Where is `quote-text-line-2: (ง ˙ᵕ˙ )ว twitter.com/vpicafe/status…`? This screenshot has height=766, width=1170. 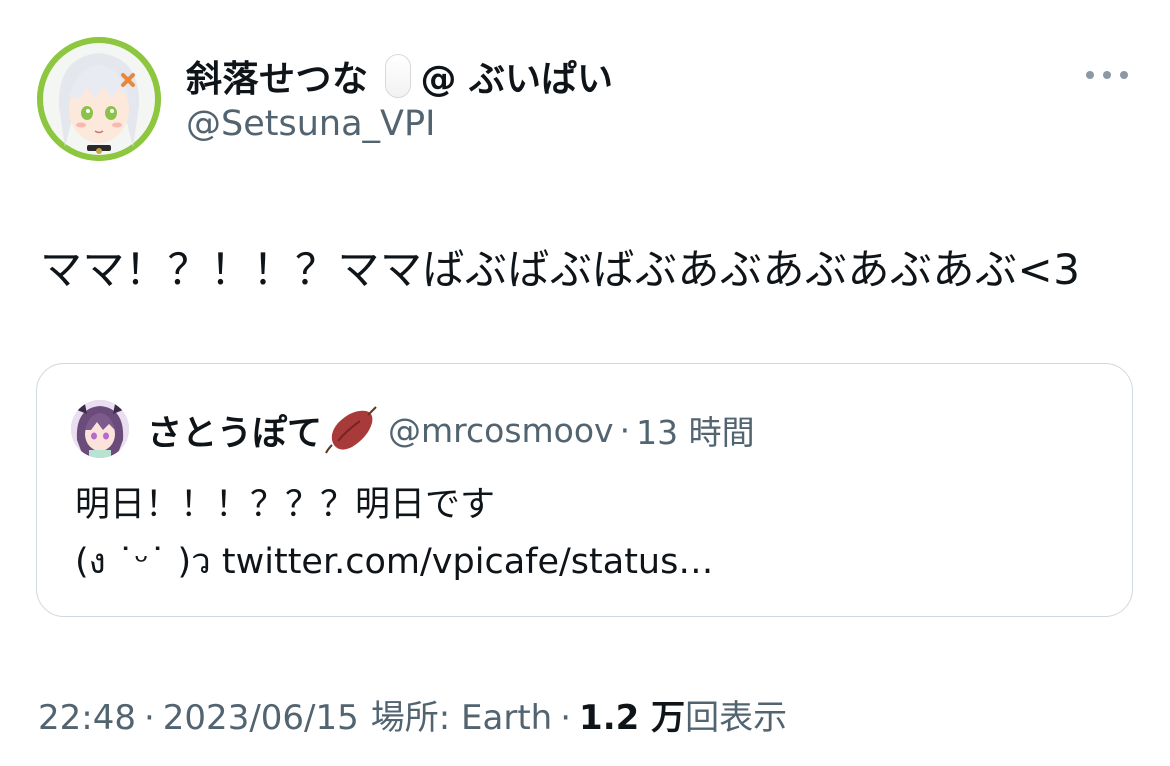
quote-text-line-2: (ง ˙ᵕ˙ )ว twitter.com/vpicafe/status… is located at coordinates (394, 562).